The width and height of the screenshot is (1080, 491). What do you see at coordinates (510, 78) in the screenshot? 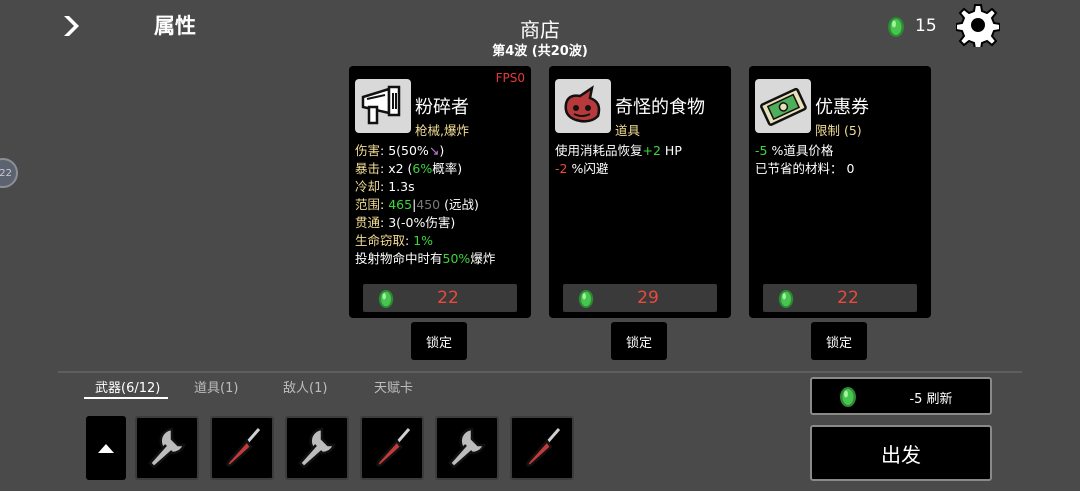
I see `fps-counter: FPS0` at bounding box center [510, 78].